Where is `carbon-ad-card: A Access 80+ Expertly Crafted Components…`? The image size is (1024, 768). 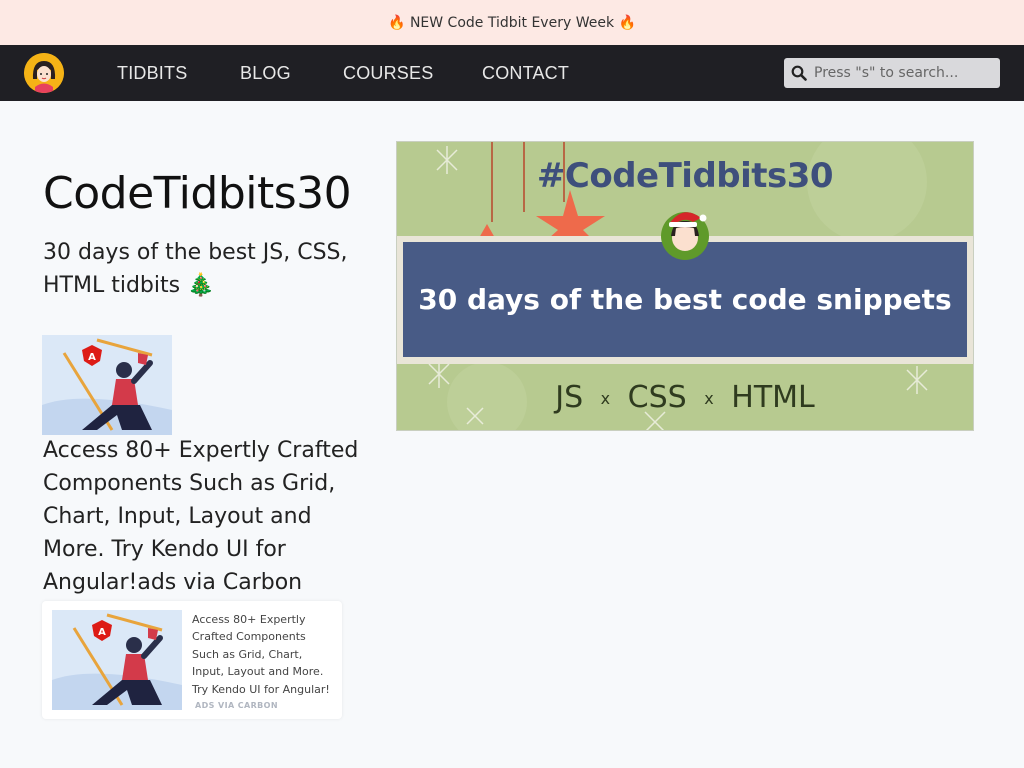 carbon-ad-card: A Access 80+ Expertly Crafted Components… is located at coordinates (192, 660).